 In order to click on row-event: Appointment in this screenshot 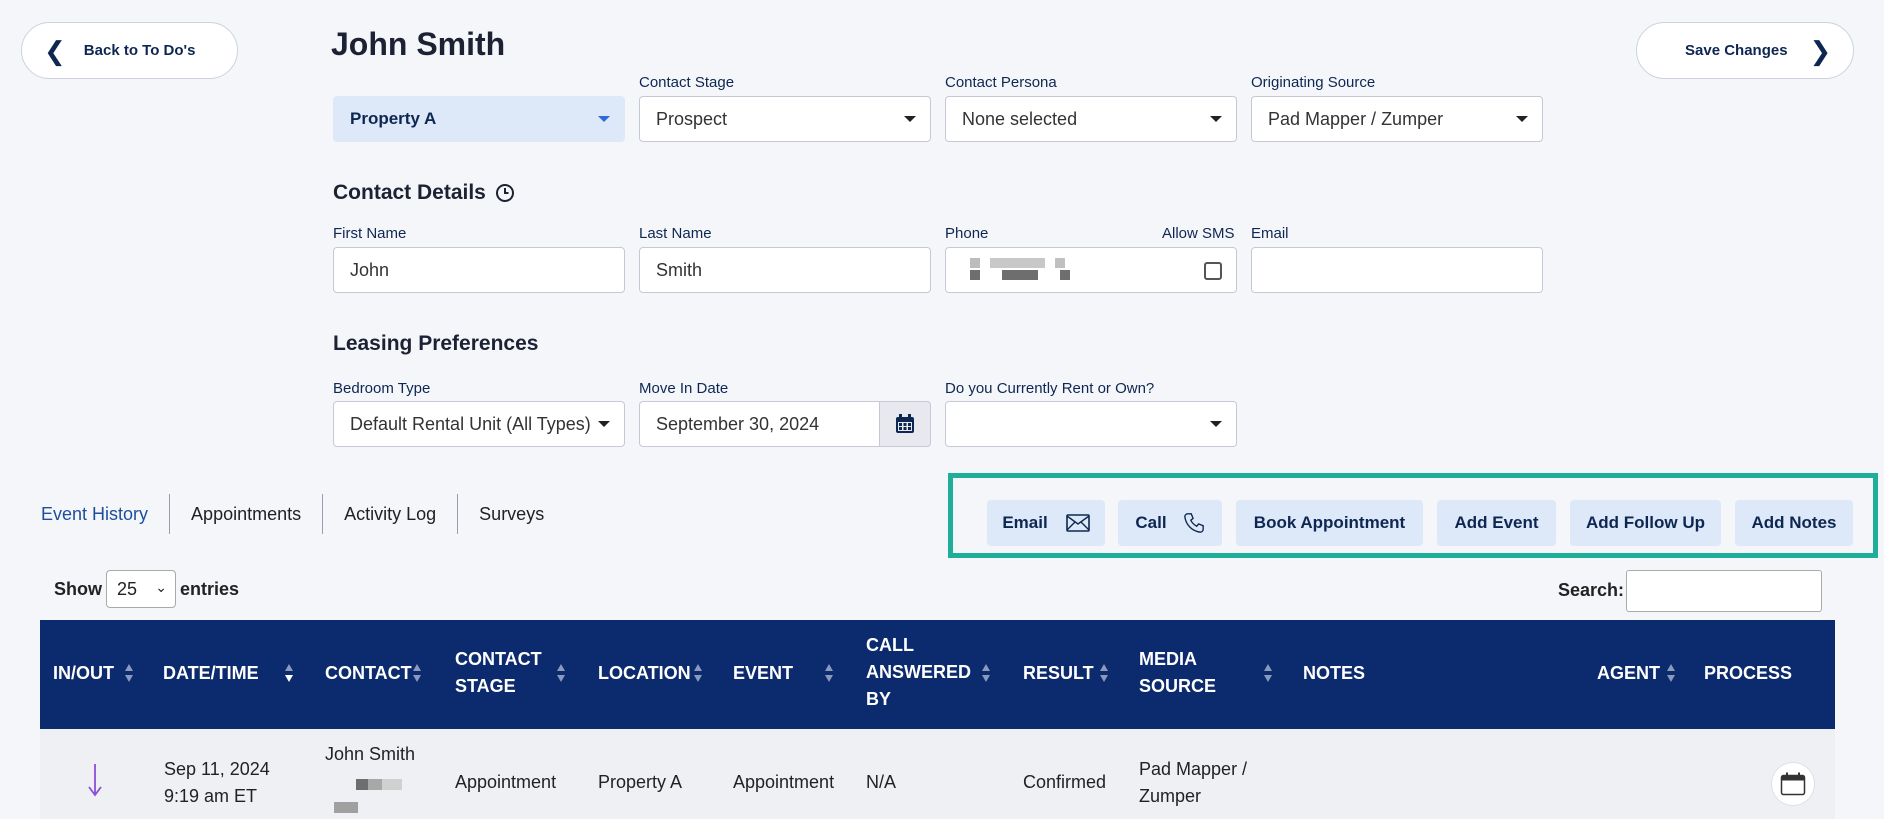, I will do `click(784, 782)`.